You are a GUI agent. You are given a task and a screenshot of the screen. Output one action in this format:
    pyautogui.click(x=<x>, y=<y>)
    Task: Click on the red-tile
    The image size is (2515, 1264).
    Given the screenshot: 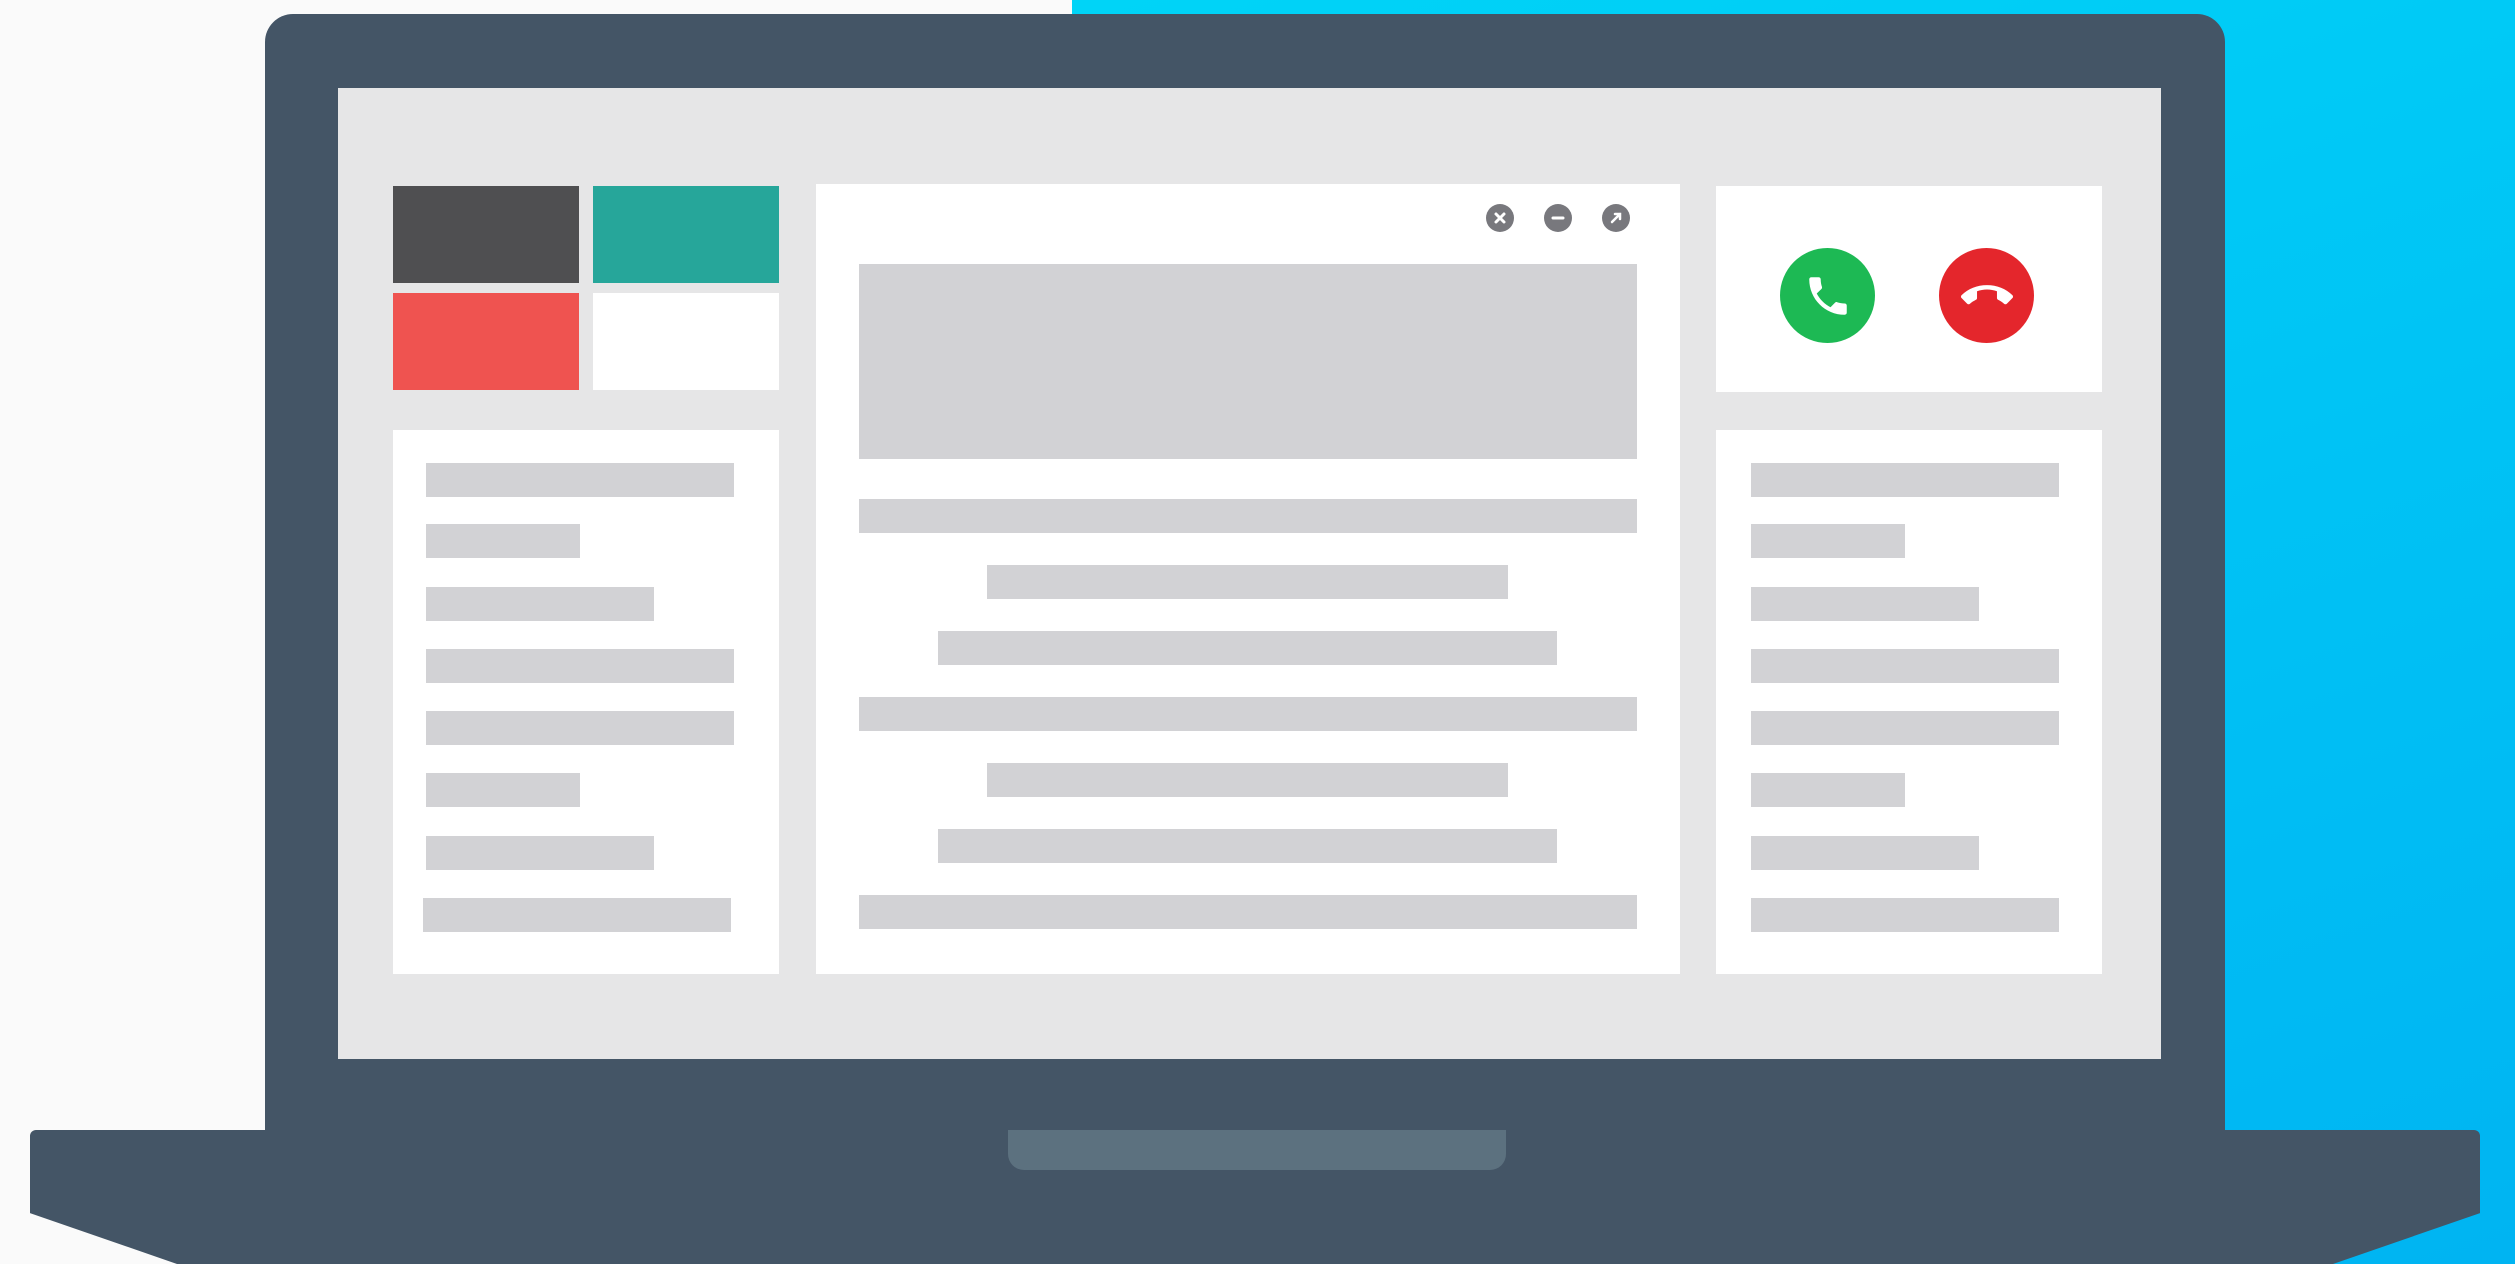 What is the action you would take?
    pyautogui.click(x=486, y=341)
    